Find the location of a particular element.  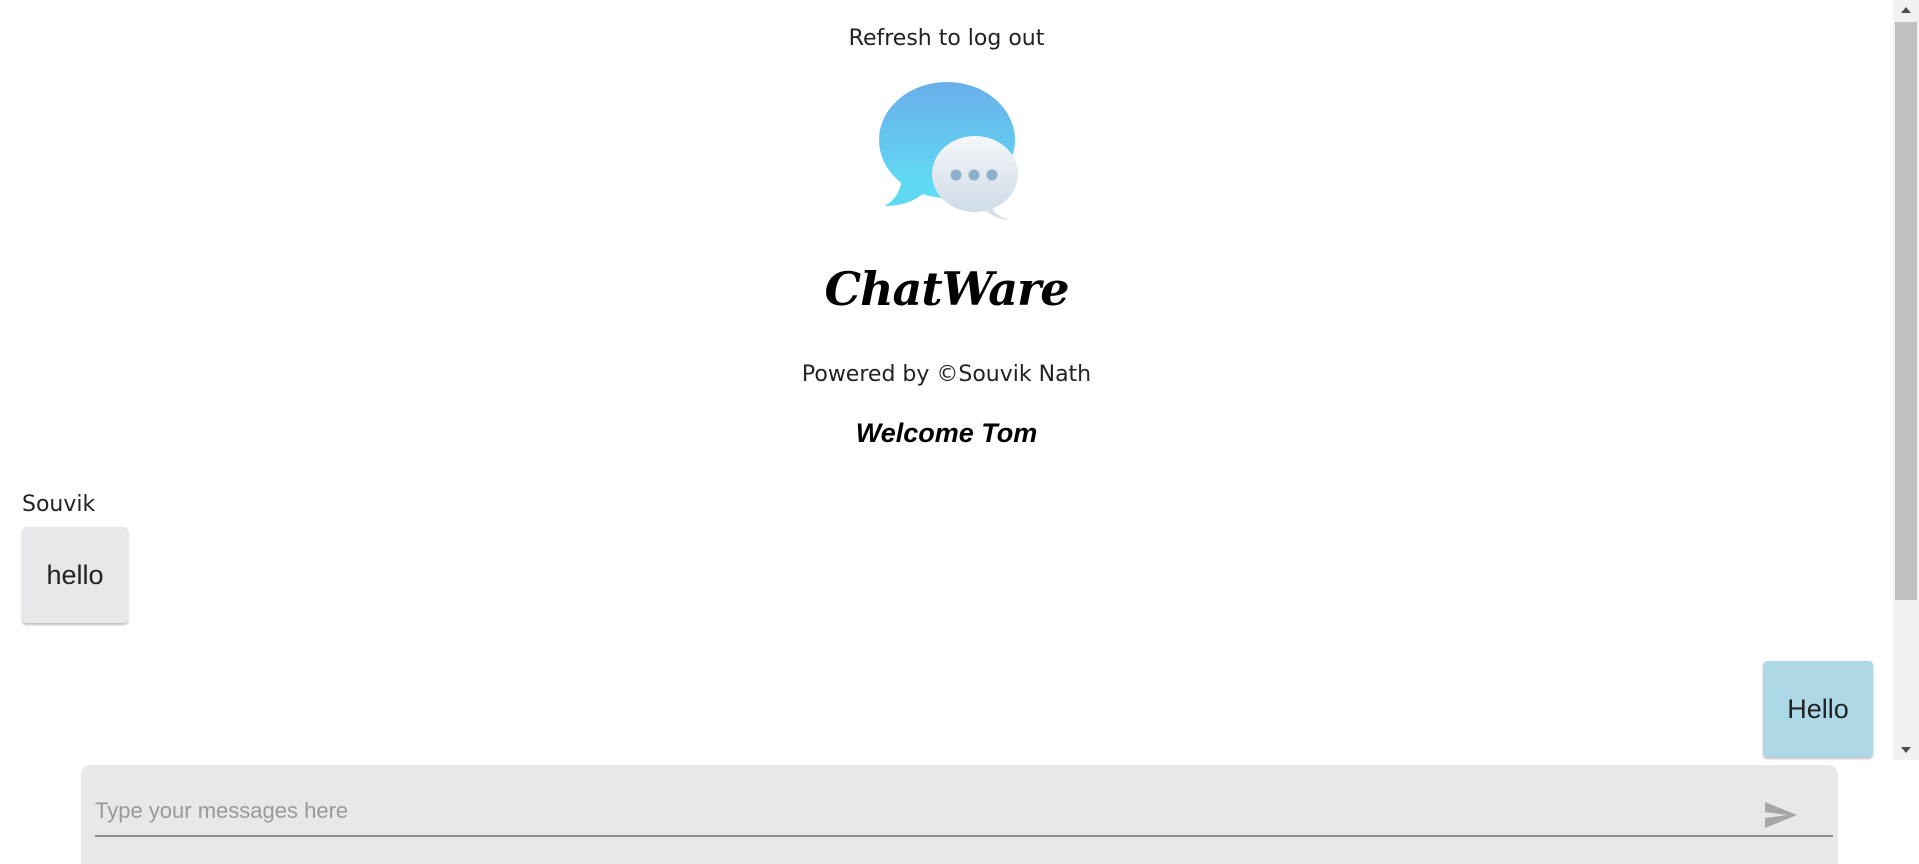

send-button is located at coordinates (1781, 817).